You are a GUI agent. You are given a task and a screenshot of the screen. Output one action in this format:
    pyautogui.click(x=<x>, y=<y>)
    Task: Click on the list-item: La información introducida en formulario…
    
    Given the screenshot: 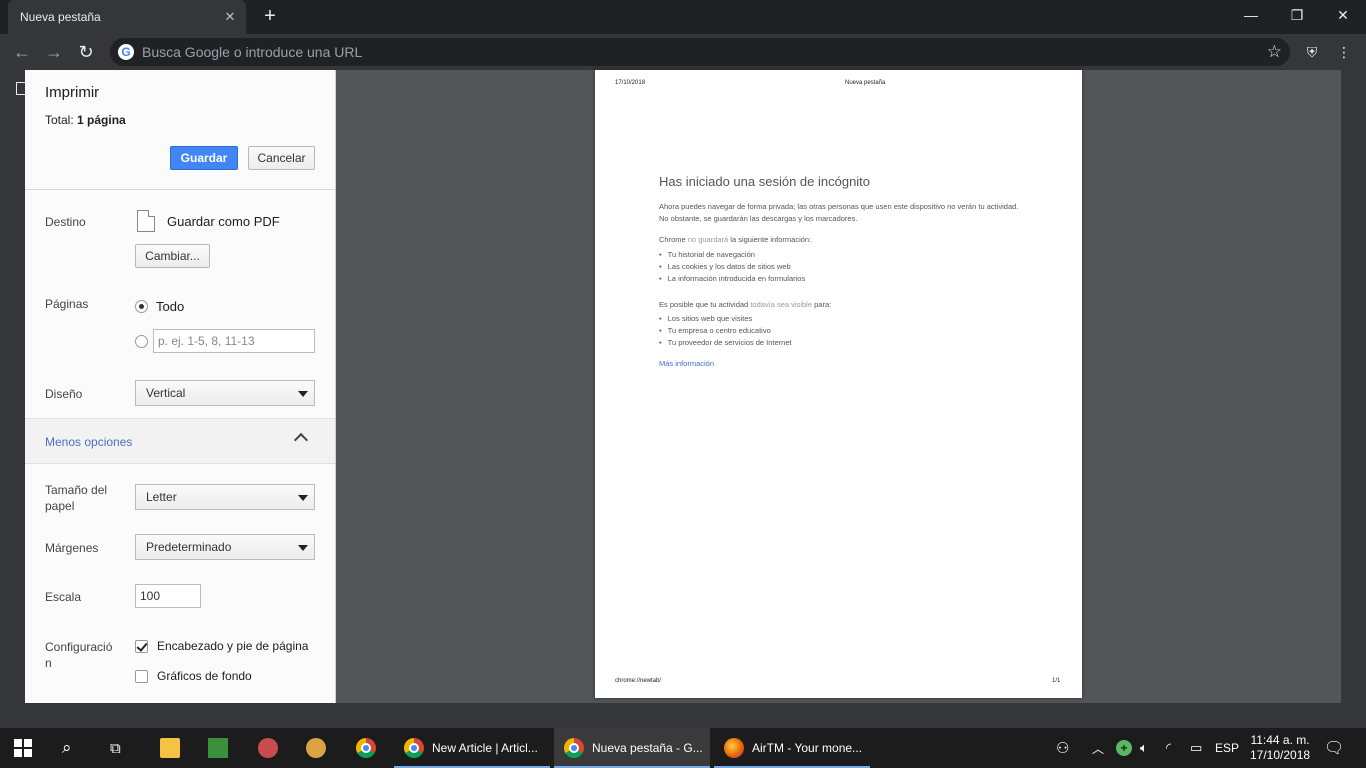 What is the action you would take?
    pyautogui.click(x=732, y=279)
    